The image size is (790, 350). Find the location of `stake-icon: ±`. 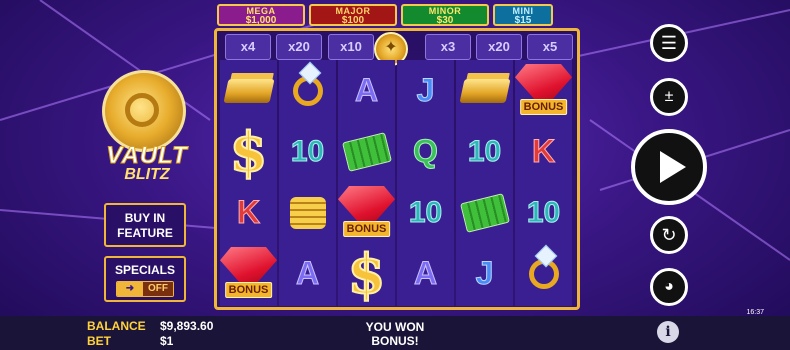

stake-icon: ± is located at coordinates (669, 96).